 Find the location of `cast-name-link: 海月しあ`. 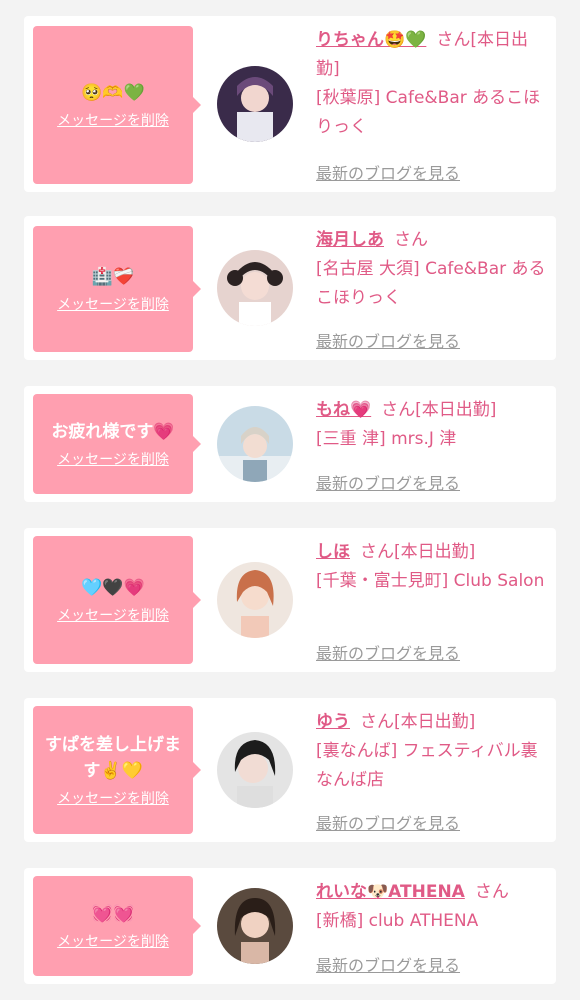

cast-name-link: 海月しあ is located at coordinates (350, 240).